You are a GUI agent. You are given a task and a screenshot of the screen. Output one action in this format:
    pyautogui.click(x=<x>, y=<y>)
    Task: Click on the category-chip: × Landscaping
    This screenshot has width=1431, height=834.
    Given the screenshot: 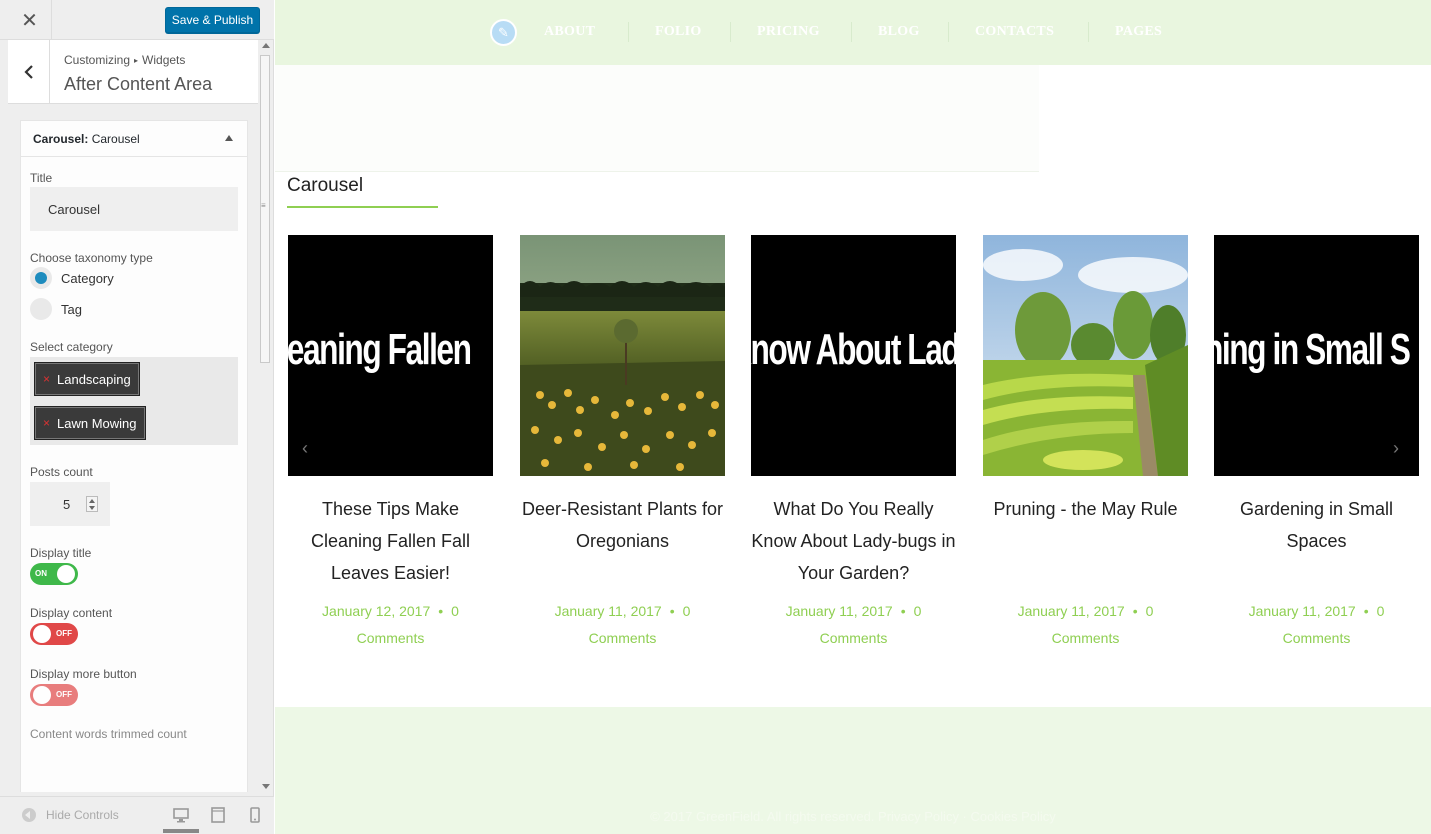 What is the action you would take?
    pyautogui.click(x=87, y=379)
    